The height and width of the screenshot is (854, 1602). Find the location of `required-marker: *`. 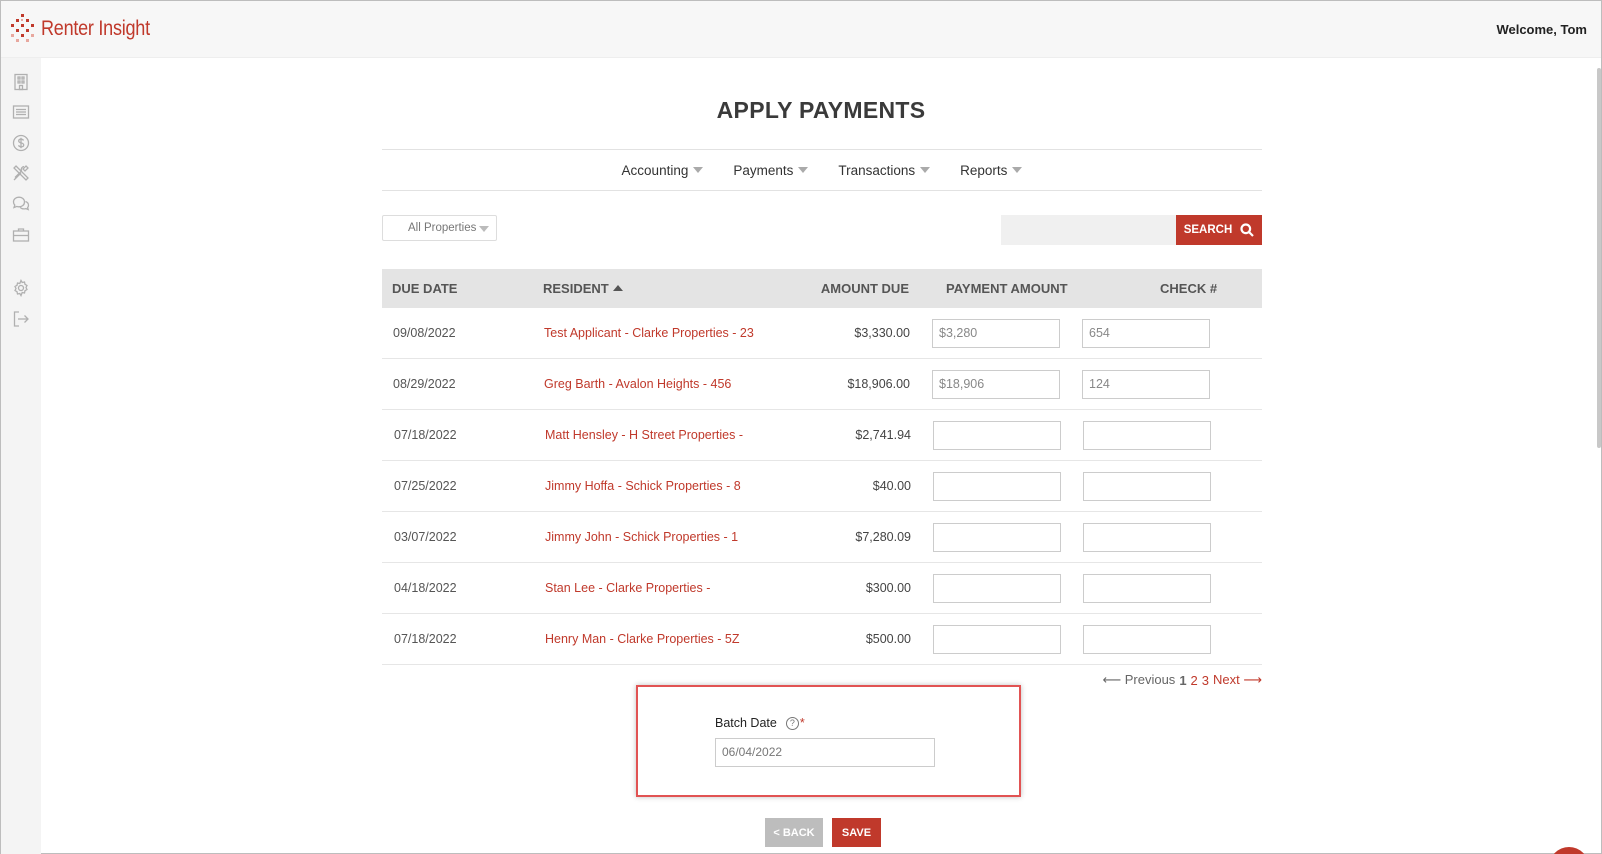

required-marker: * is located at coordinates (802, 723).